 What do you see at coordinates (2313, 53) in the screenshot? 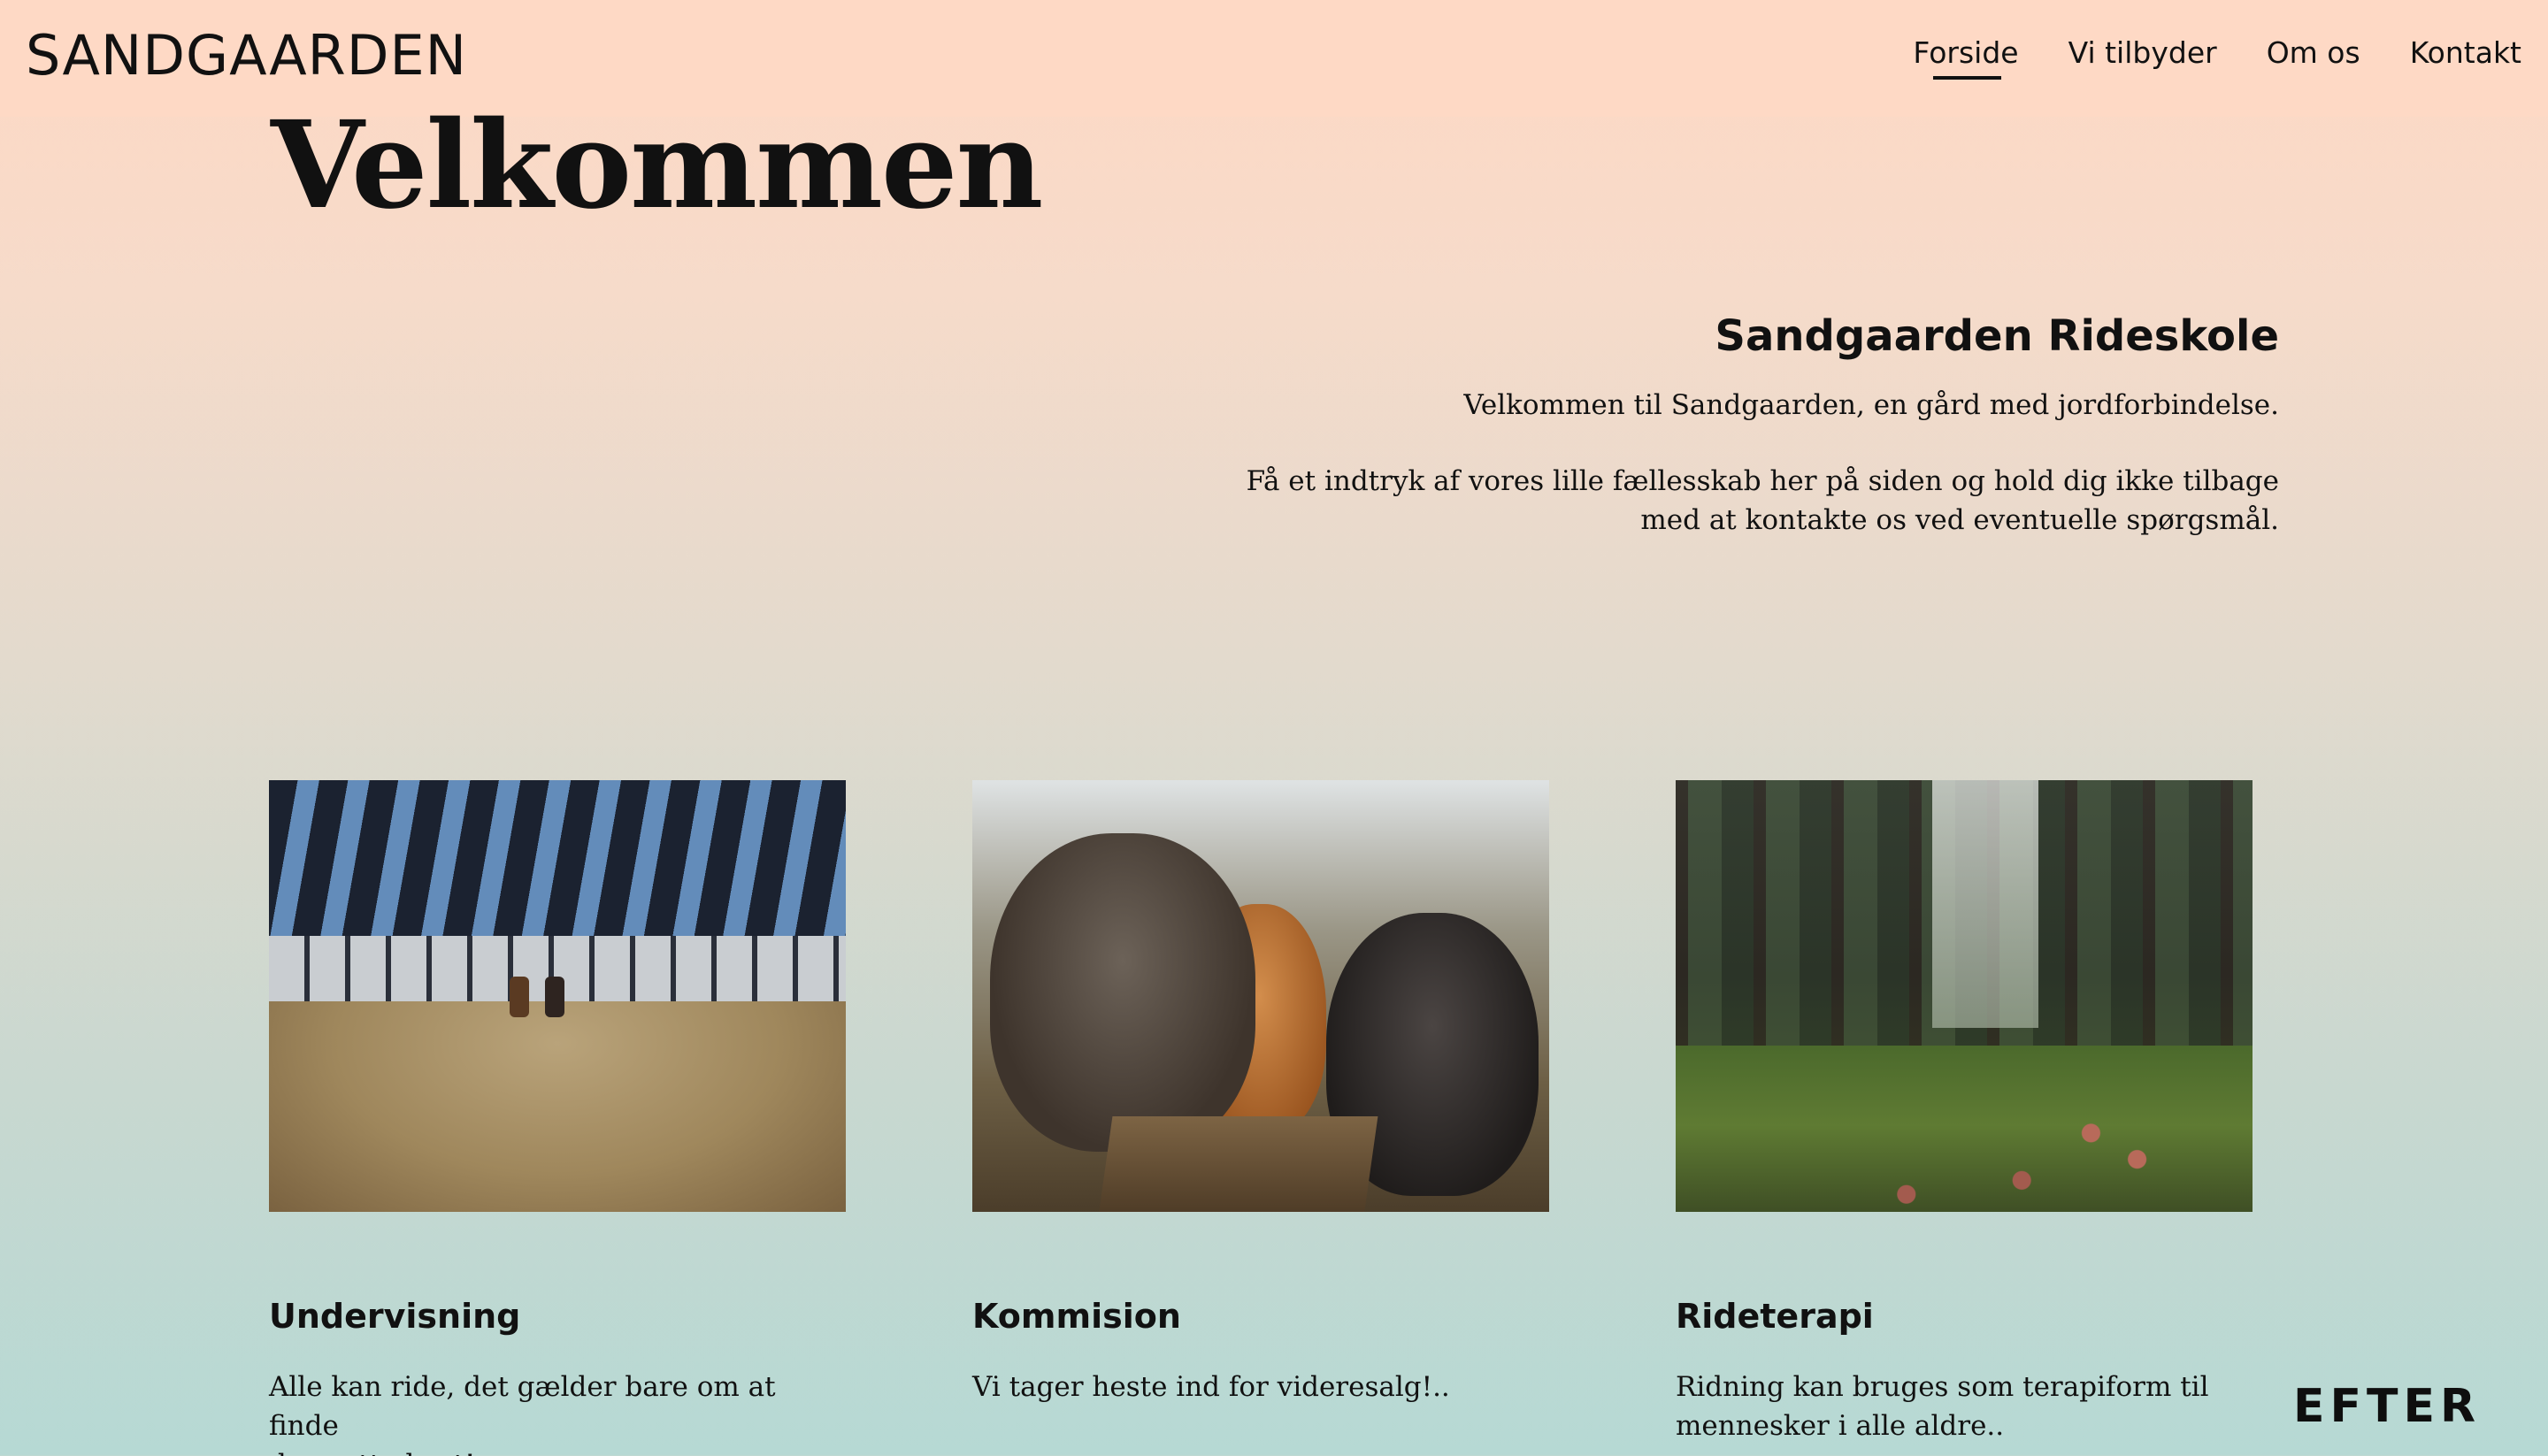
I see `nav-item-om-os: Om os` at bounding box center [2313, 53].